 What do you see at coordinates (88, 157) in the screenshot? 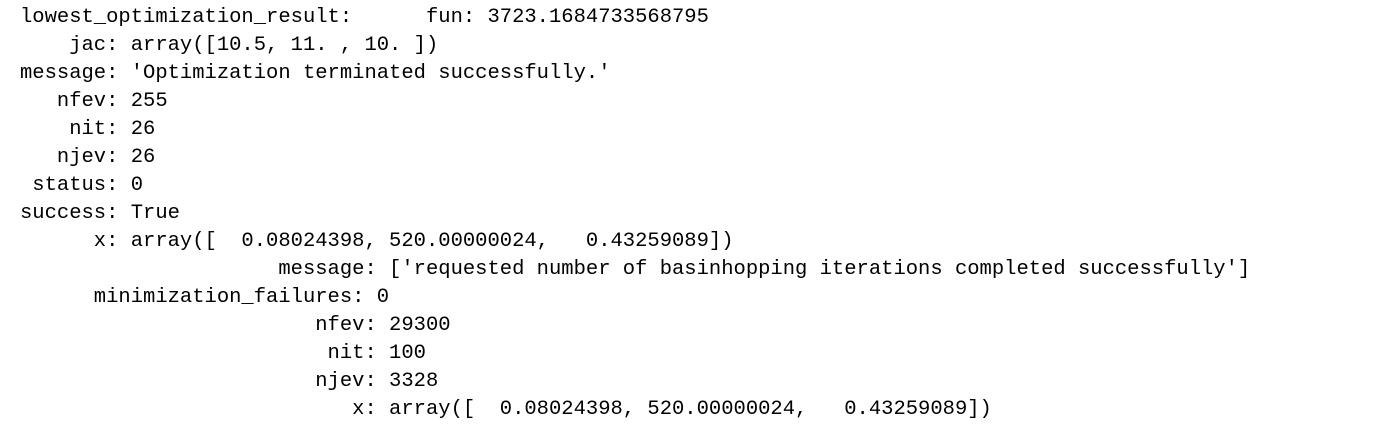
I see `output-line: njev: 26` at bounding box center [88, 157].